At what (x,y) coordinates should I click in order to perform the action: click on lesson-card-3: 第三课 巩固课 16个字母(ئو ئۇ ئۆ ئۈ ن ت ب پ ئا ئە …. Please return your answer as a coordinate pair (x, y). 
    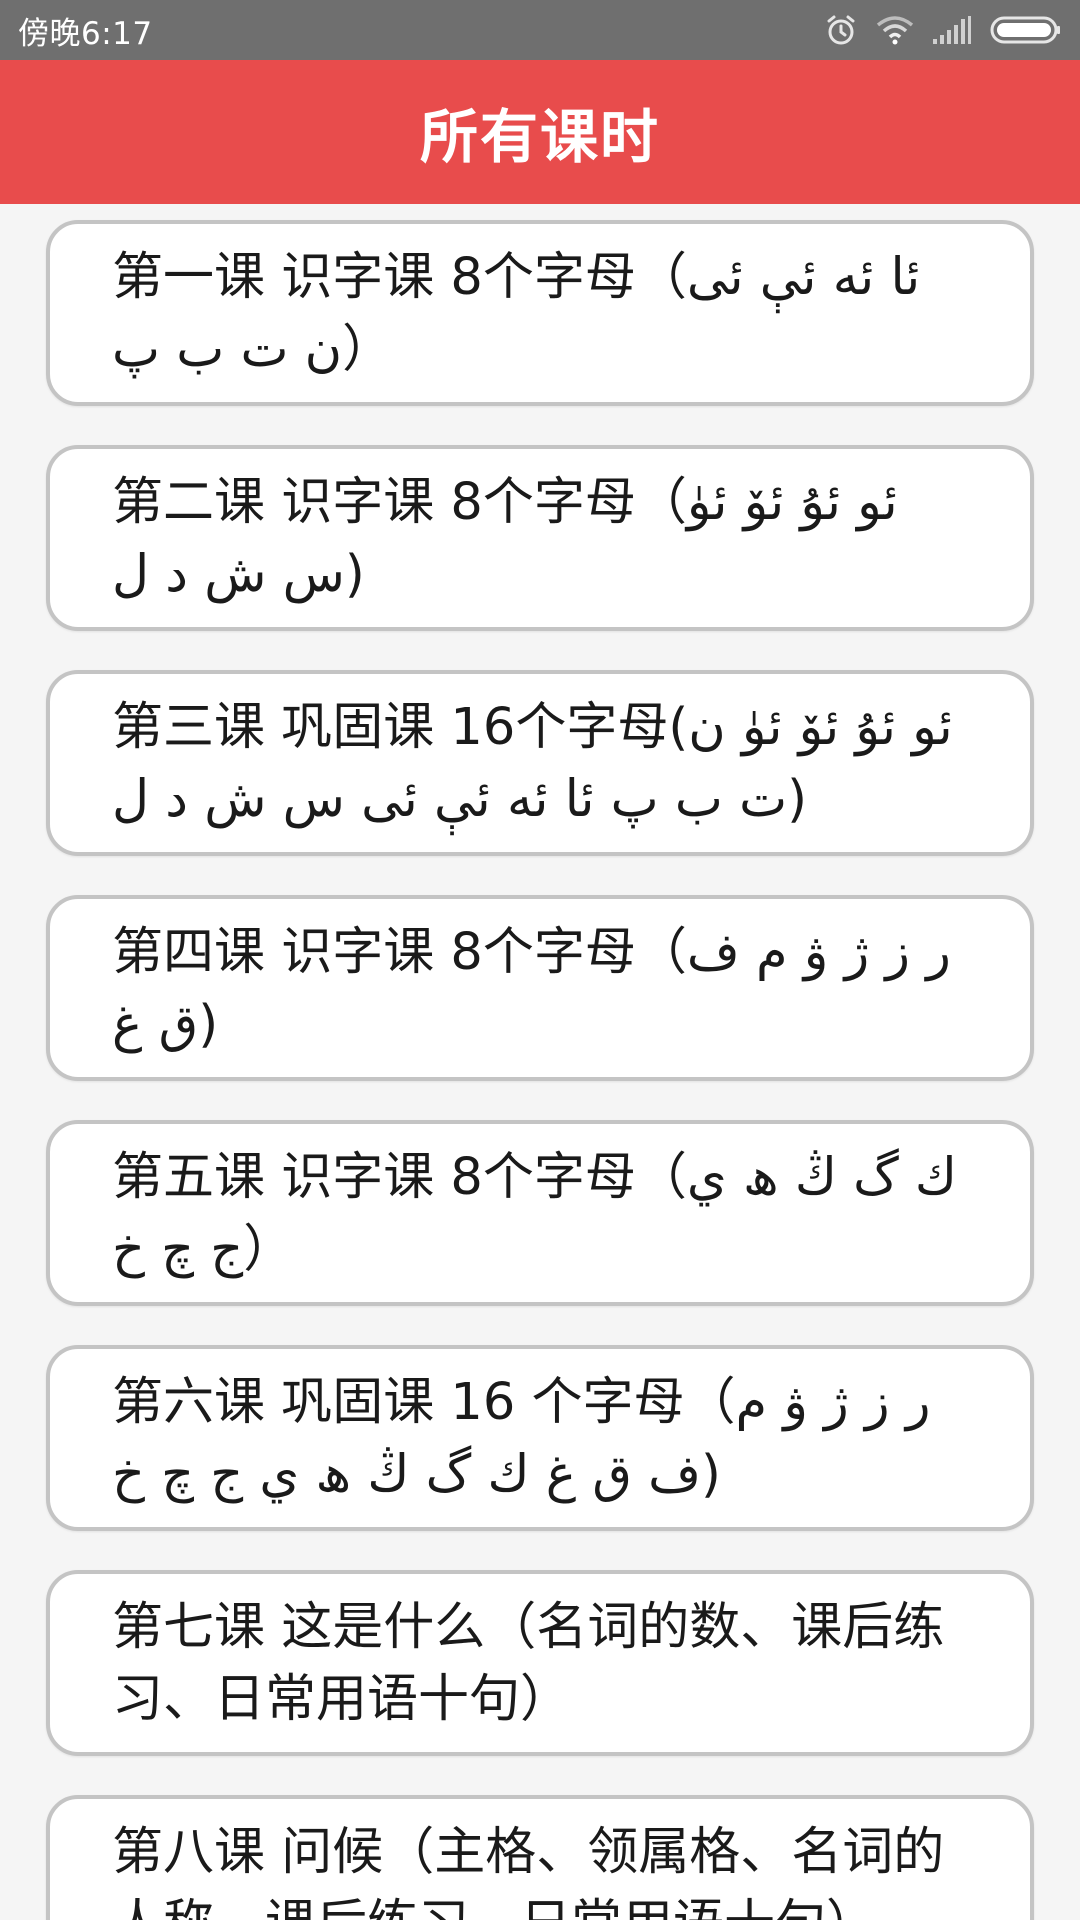
    Looking at the image, I should click on (540, 763).